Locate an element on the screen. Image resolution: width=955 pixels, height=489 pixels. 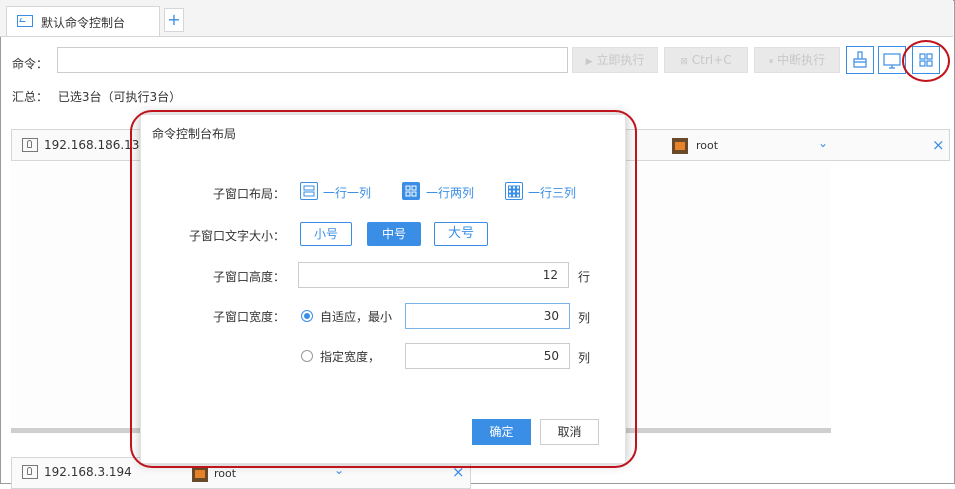
pause-icon: ⏸ is located at coordinates (771, 62).